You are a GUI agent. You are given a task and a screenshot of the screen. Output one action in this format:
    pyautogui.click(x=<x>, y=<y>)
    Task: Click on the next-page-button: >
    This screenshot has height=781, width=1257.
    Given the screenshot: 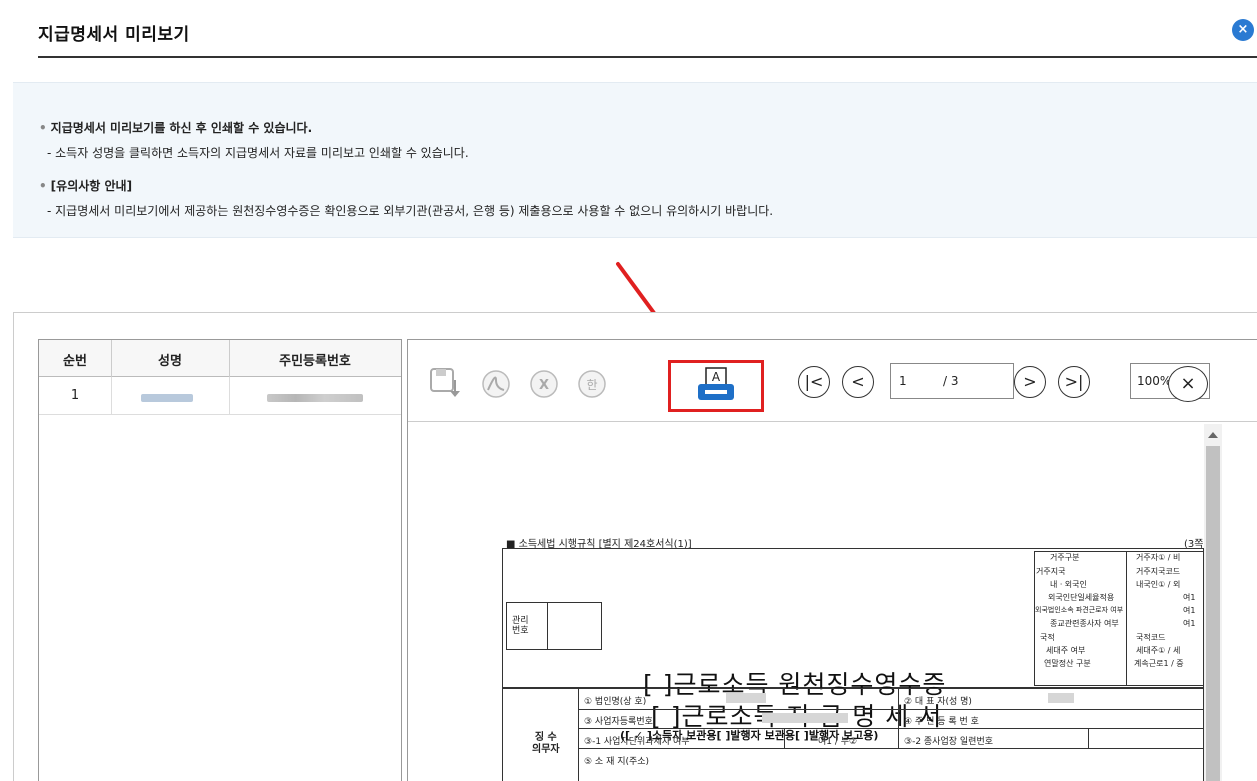 What is the action you would take?
    pyautogui.click(x=1030, y=382)
    